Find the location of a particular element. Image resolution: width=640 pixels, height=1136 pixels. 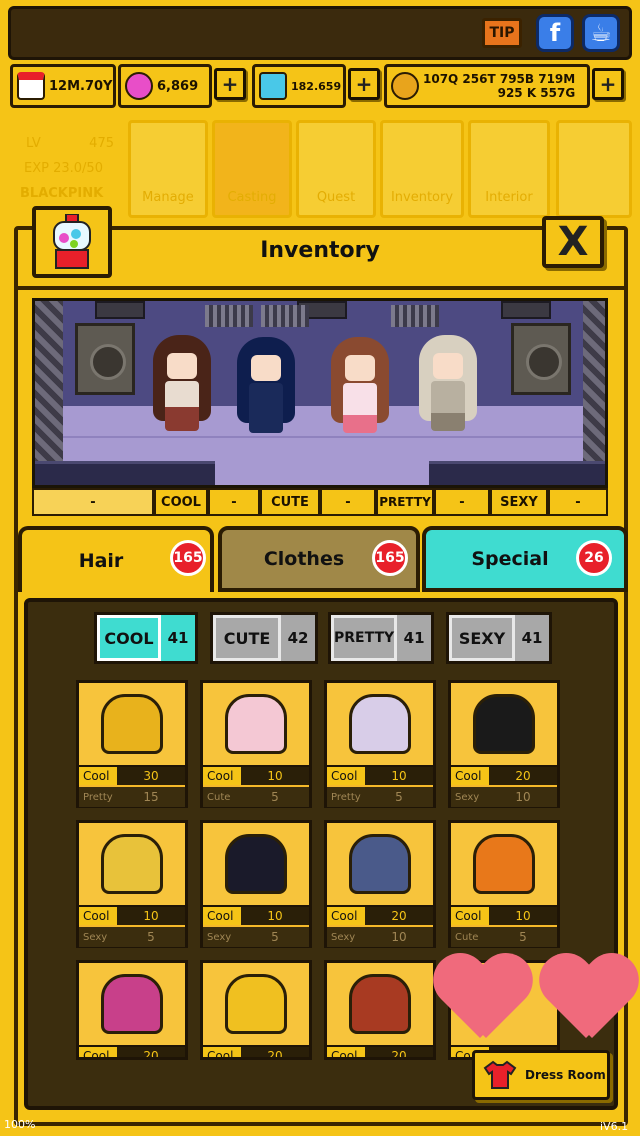

tab-hair: Hair 165 is located at coordinates (116, 559).